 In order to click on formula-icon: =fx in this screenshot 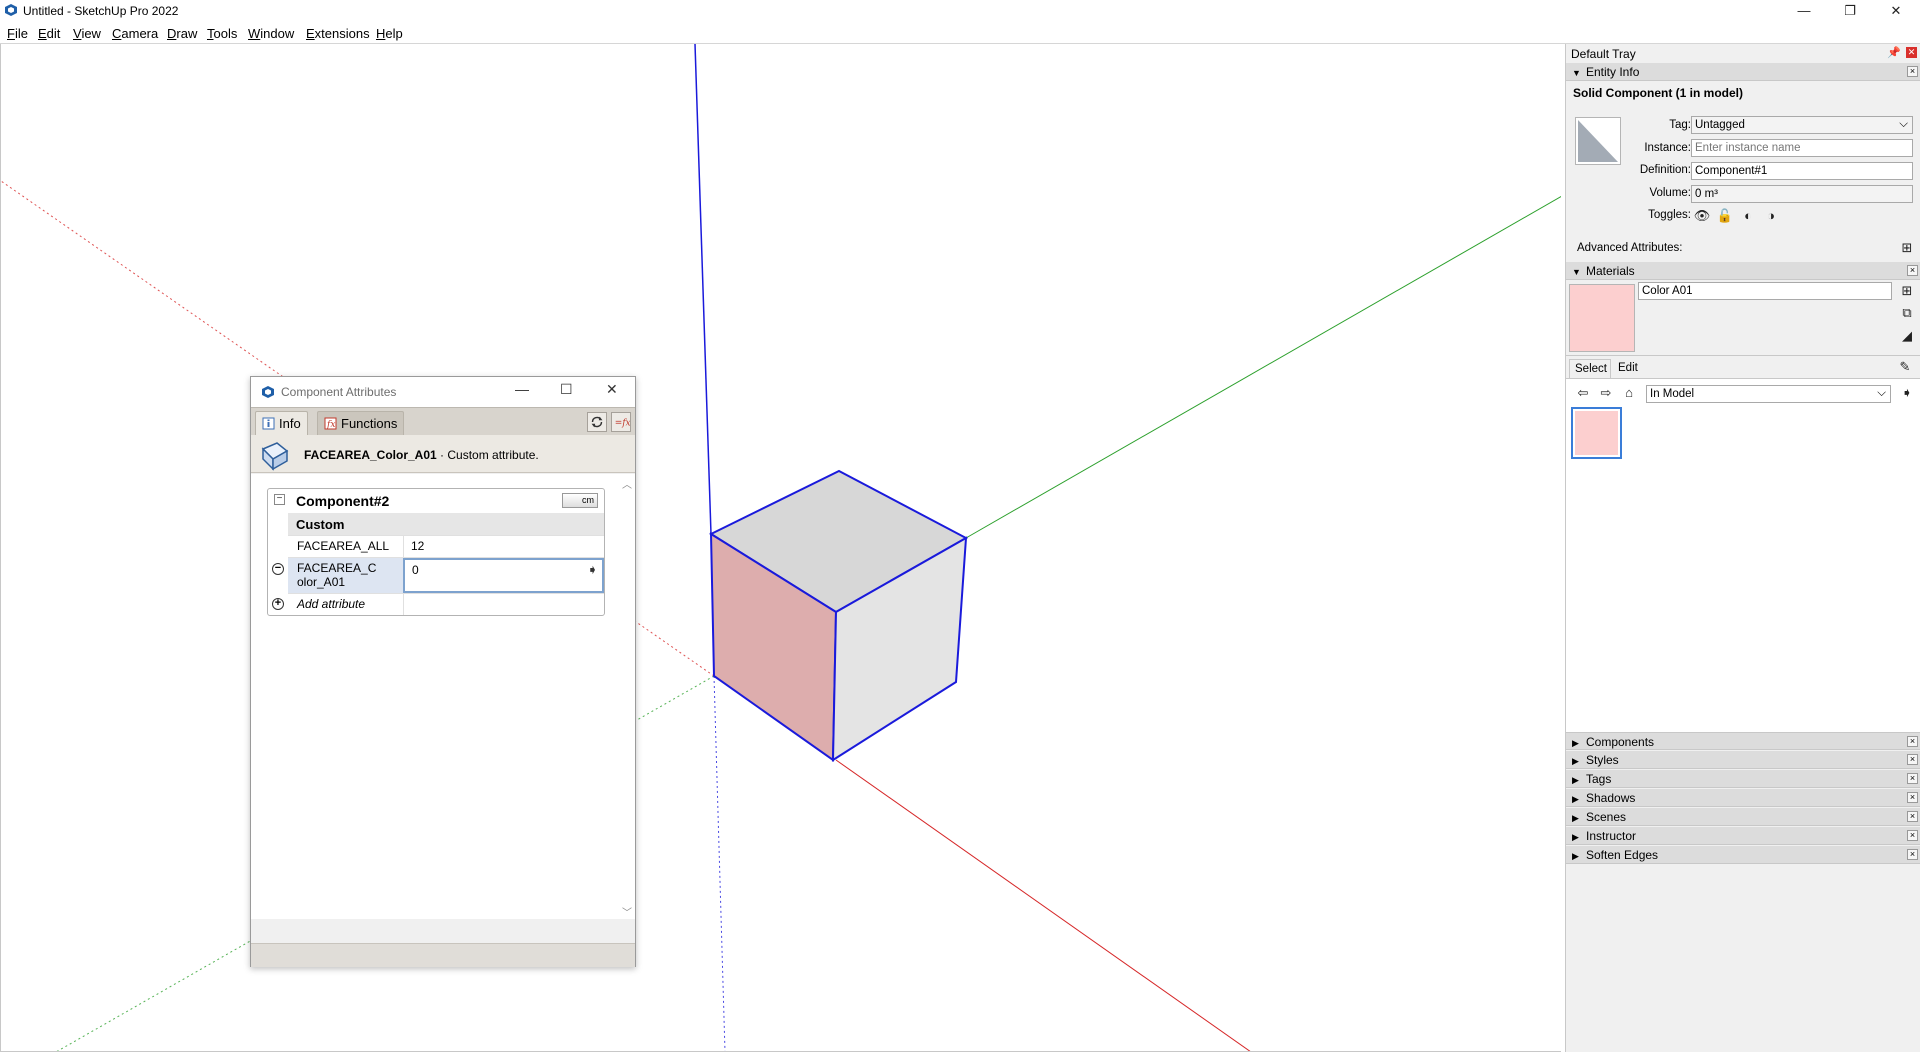, I will do `click(623, 424)`.